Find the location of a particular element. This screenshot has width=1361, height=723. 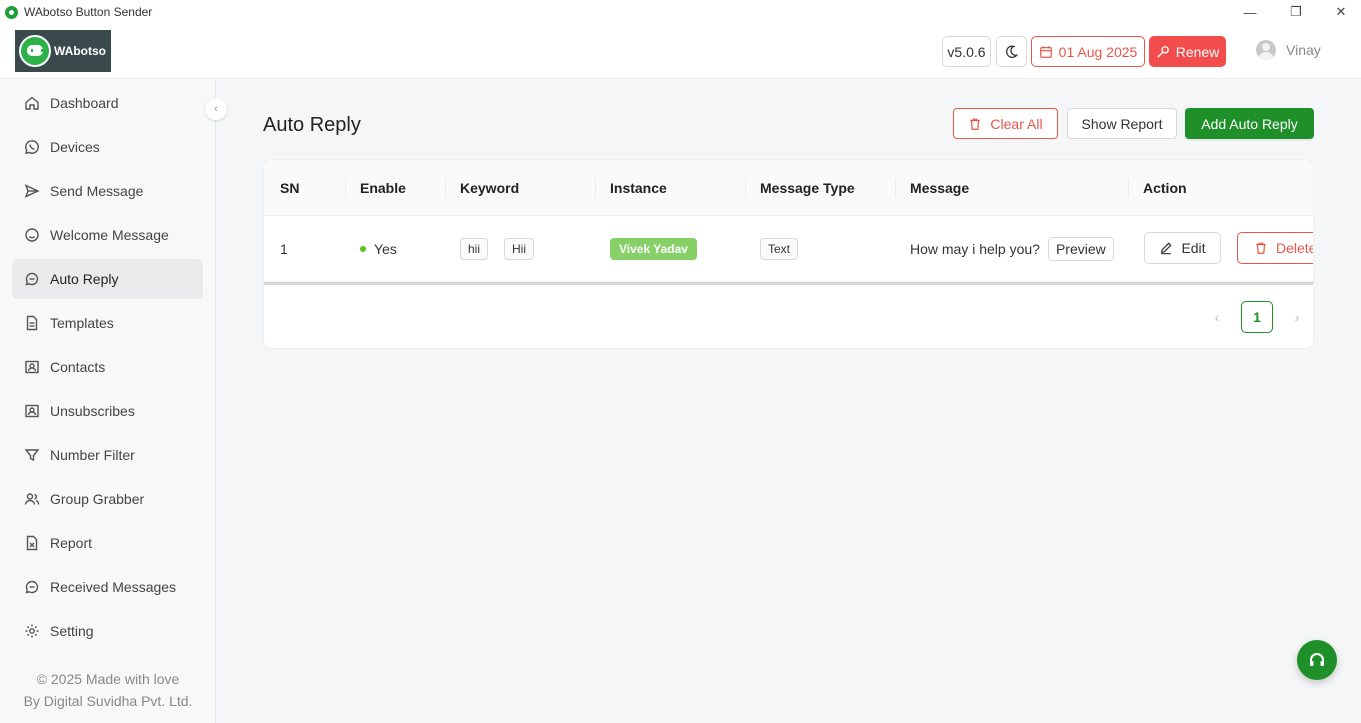

trash-icon is located at coordinates (975, 124).